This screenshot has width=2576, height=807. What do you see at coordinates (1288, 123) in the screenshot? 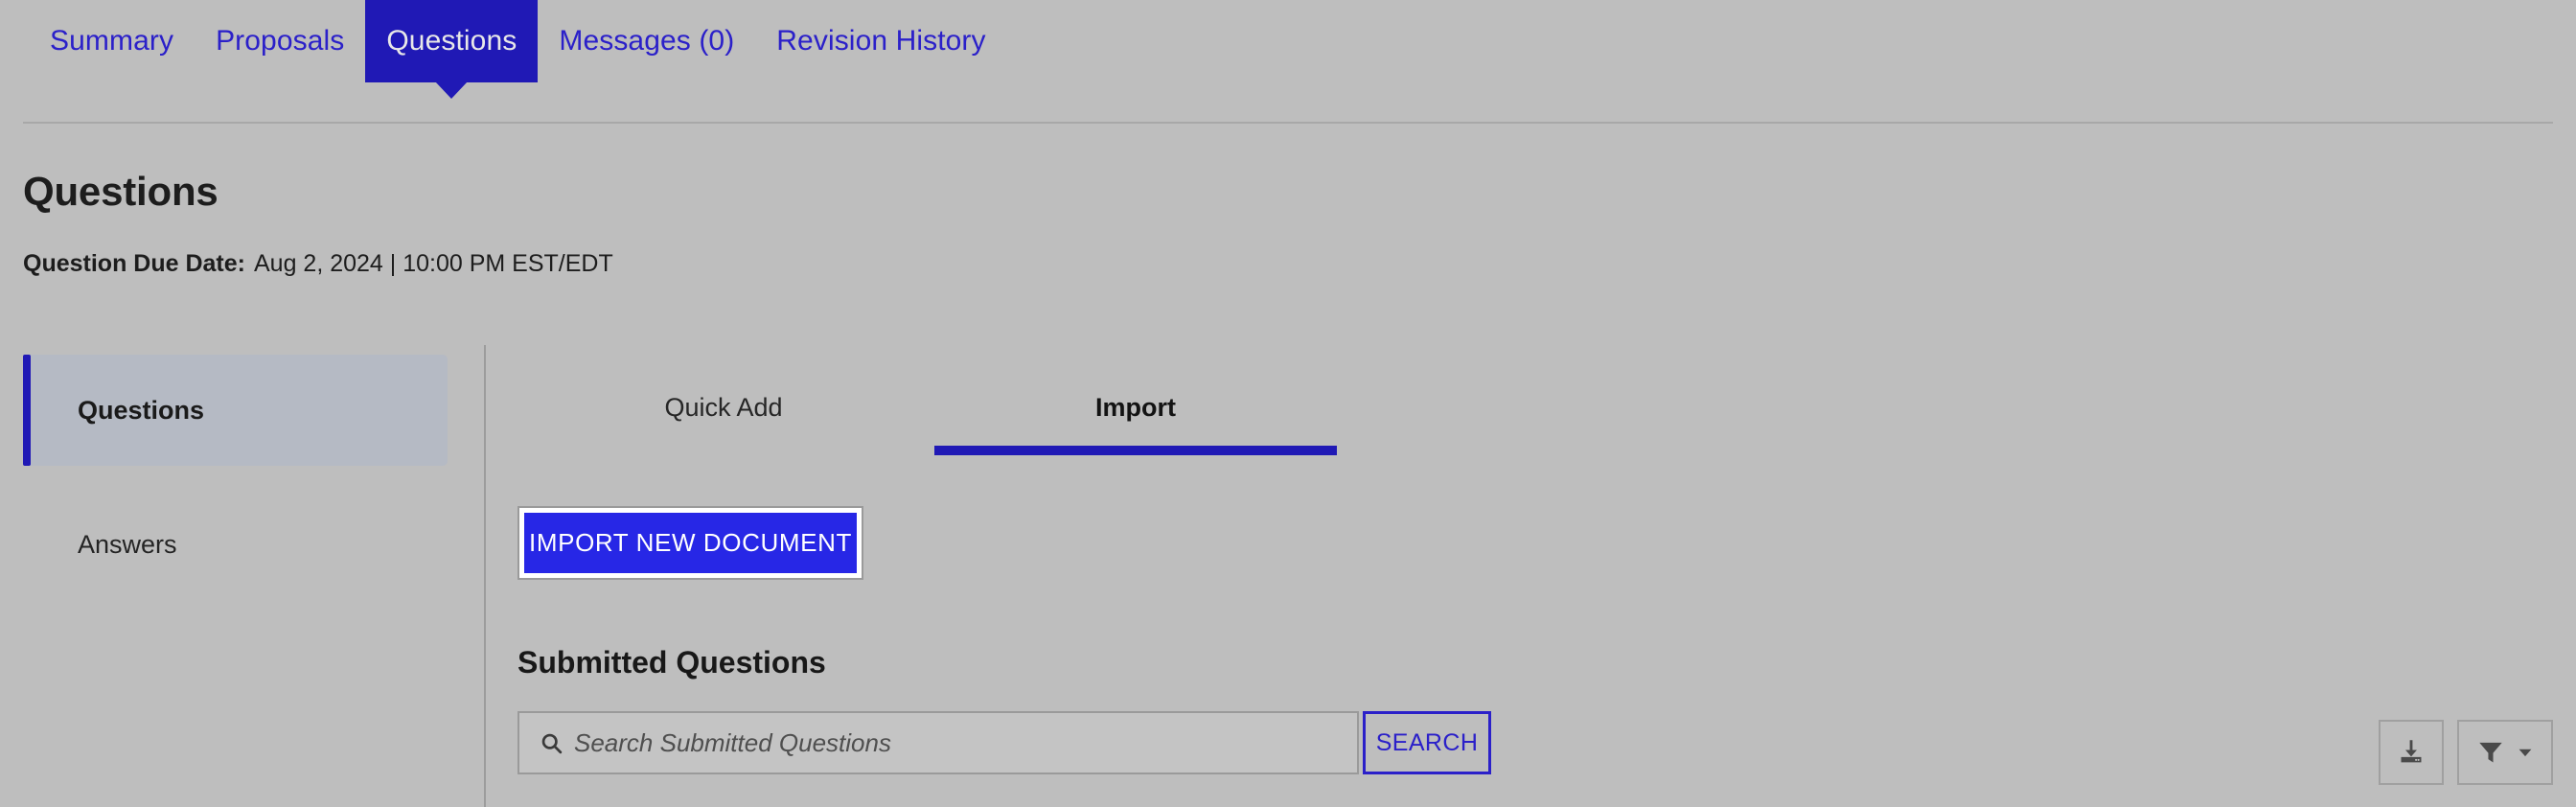
I see `header-divider` at bounding box center [1288, 123].